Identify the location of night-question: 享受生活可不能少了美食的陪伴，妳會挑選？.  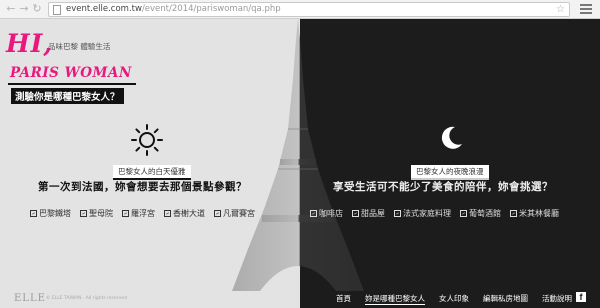
(443, 187).